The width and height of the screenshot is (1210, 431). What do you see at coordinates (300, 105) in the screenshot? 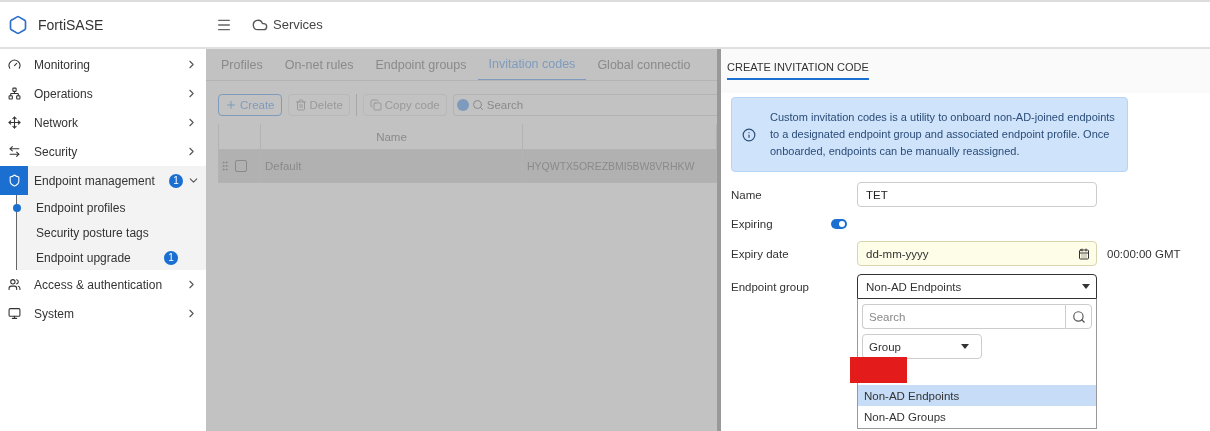
I see `trash-icon` at bounding box center [300, 105].